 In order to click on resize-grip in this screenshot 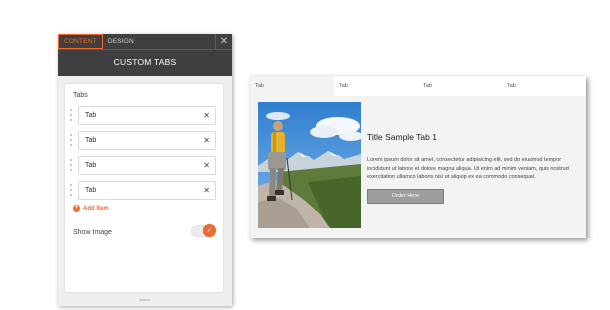, I will do `click(144, 300)`.